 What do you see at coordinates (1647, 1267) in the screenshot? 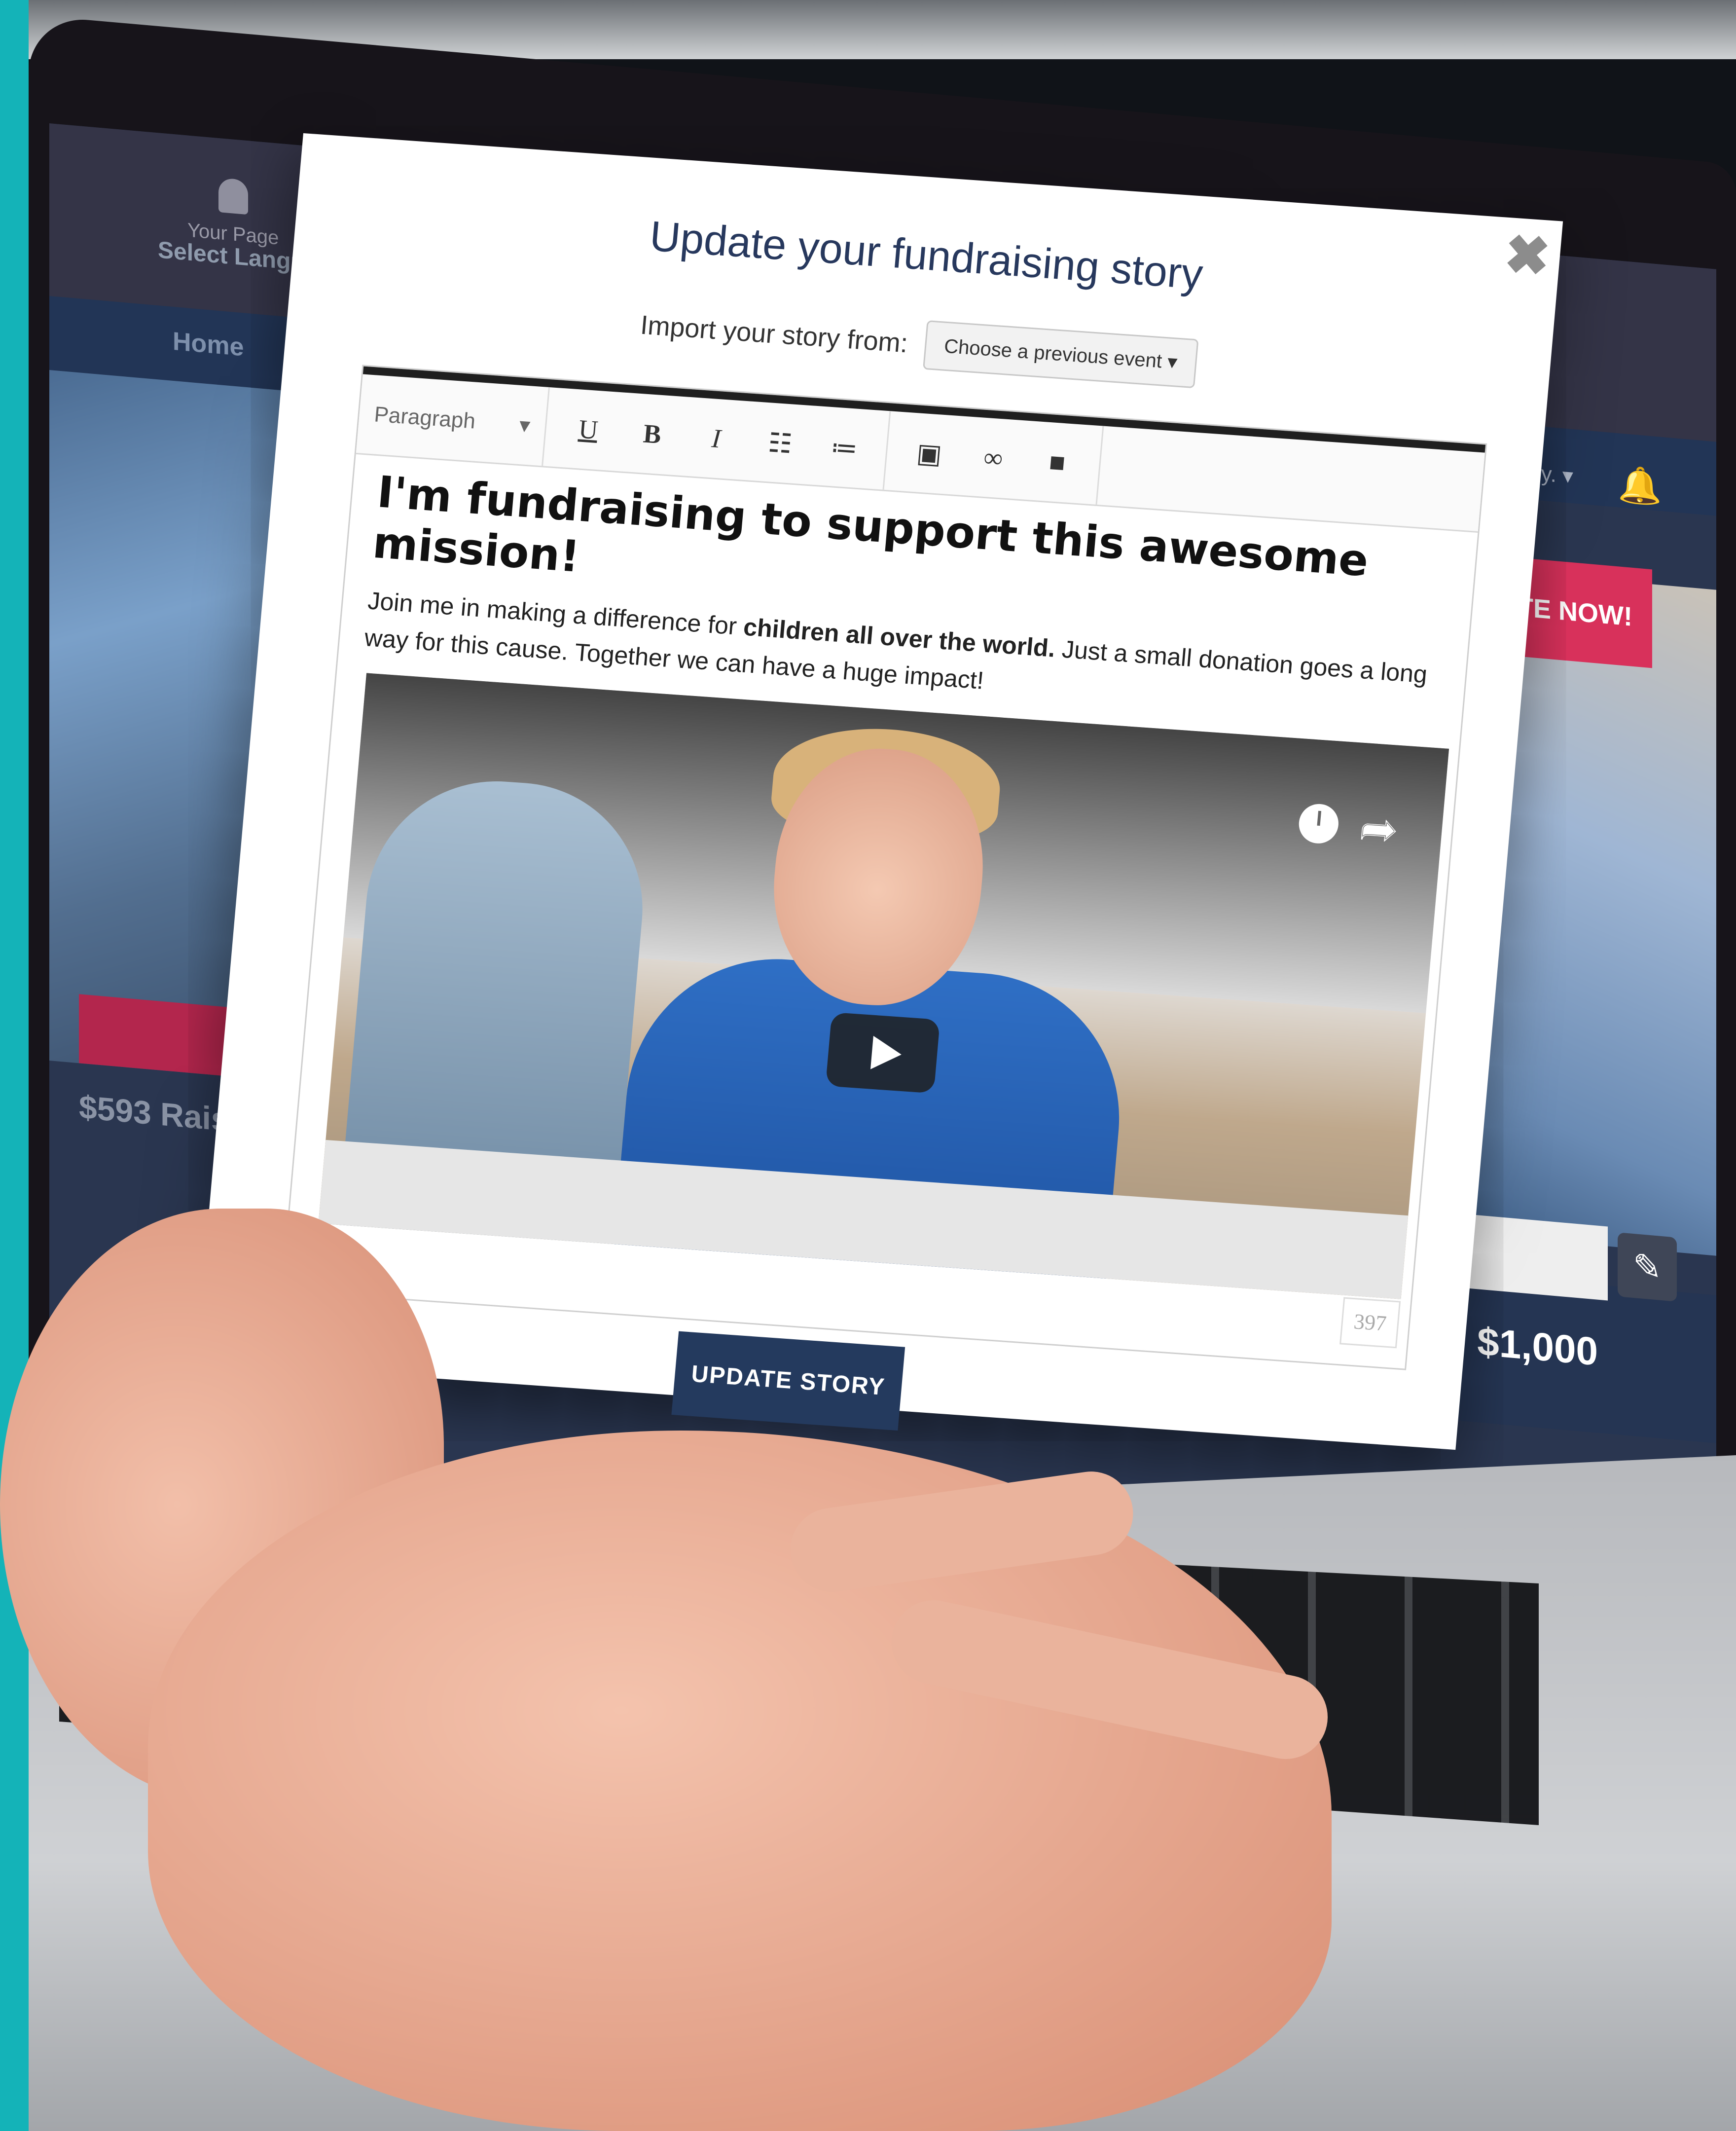
I see `pencil-icon: ✎` at bounding box center [1647, 1267].